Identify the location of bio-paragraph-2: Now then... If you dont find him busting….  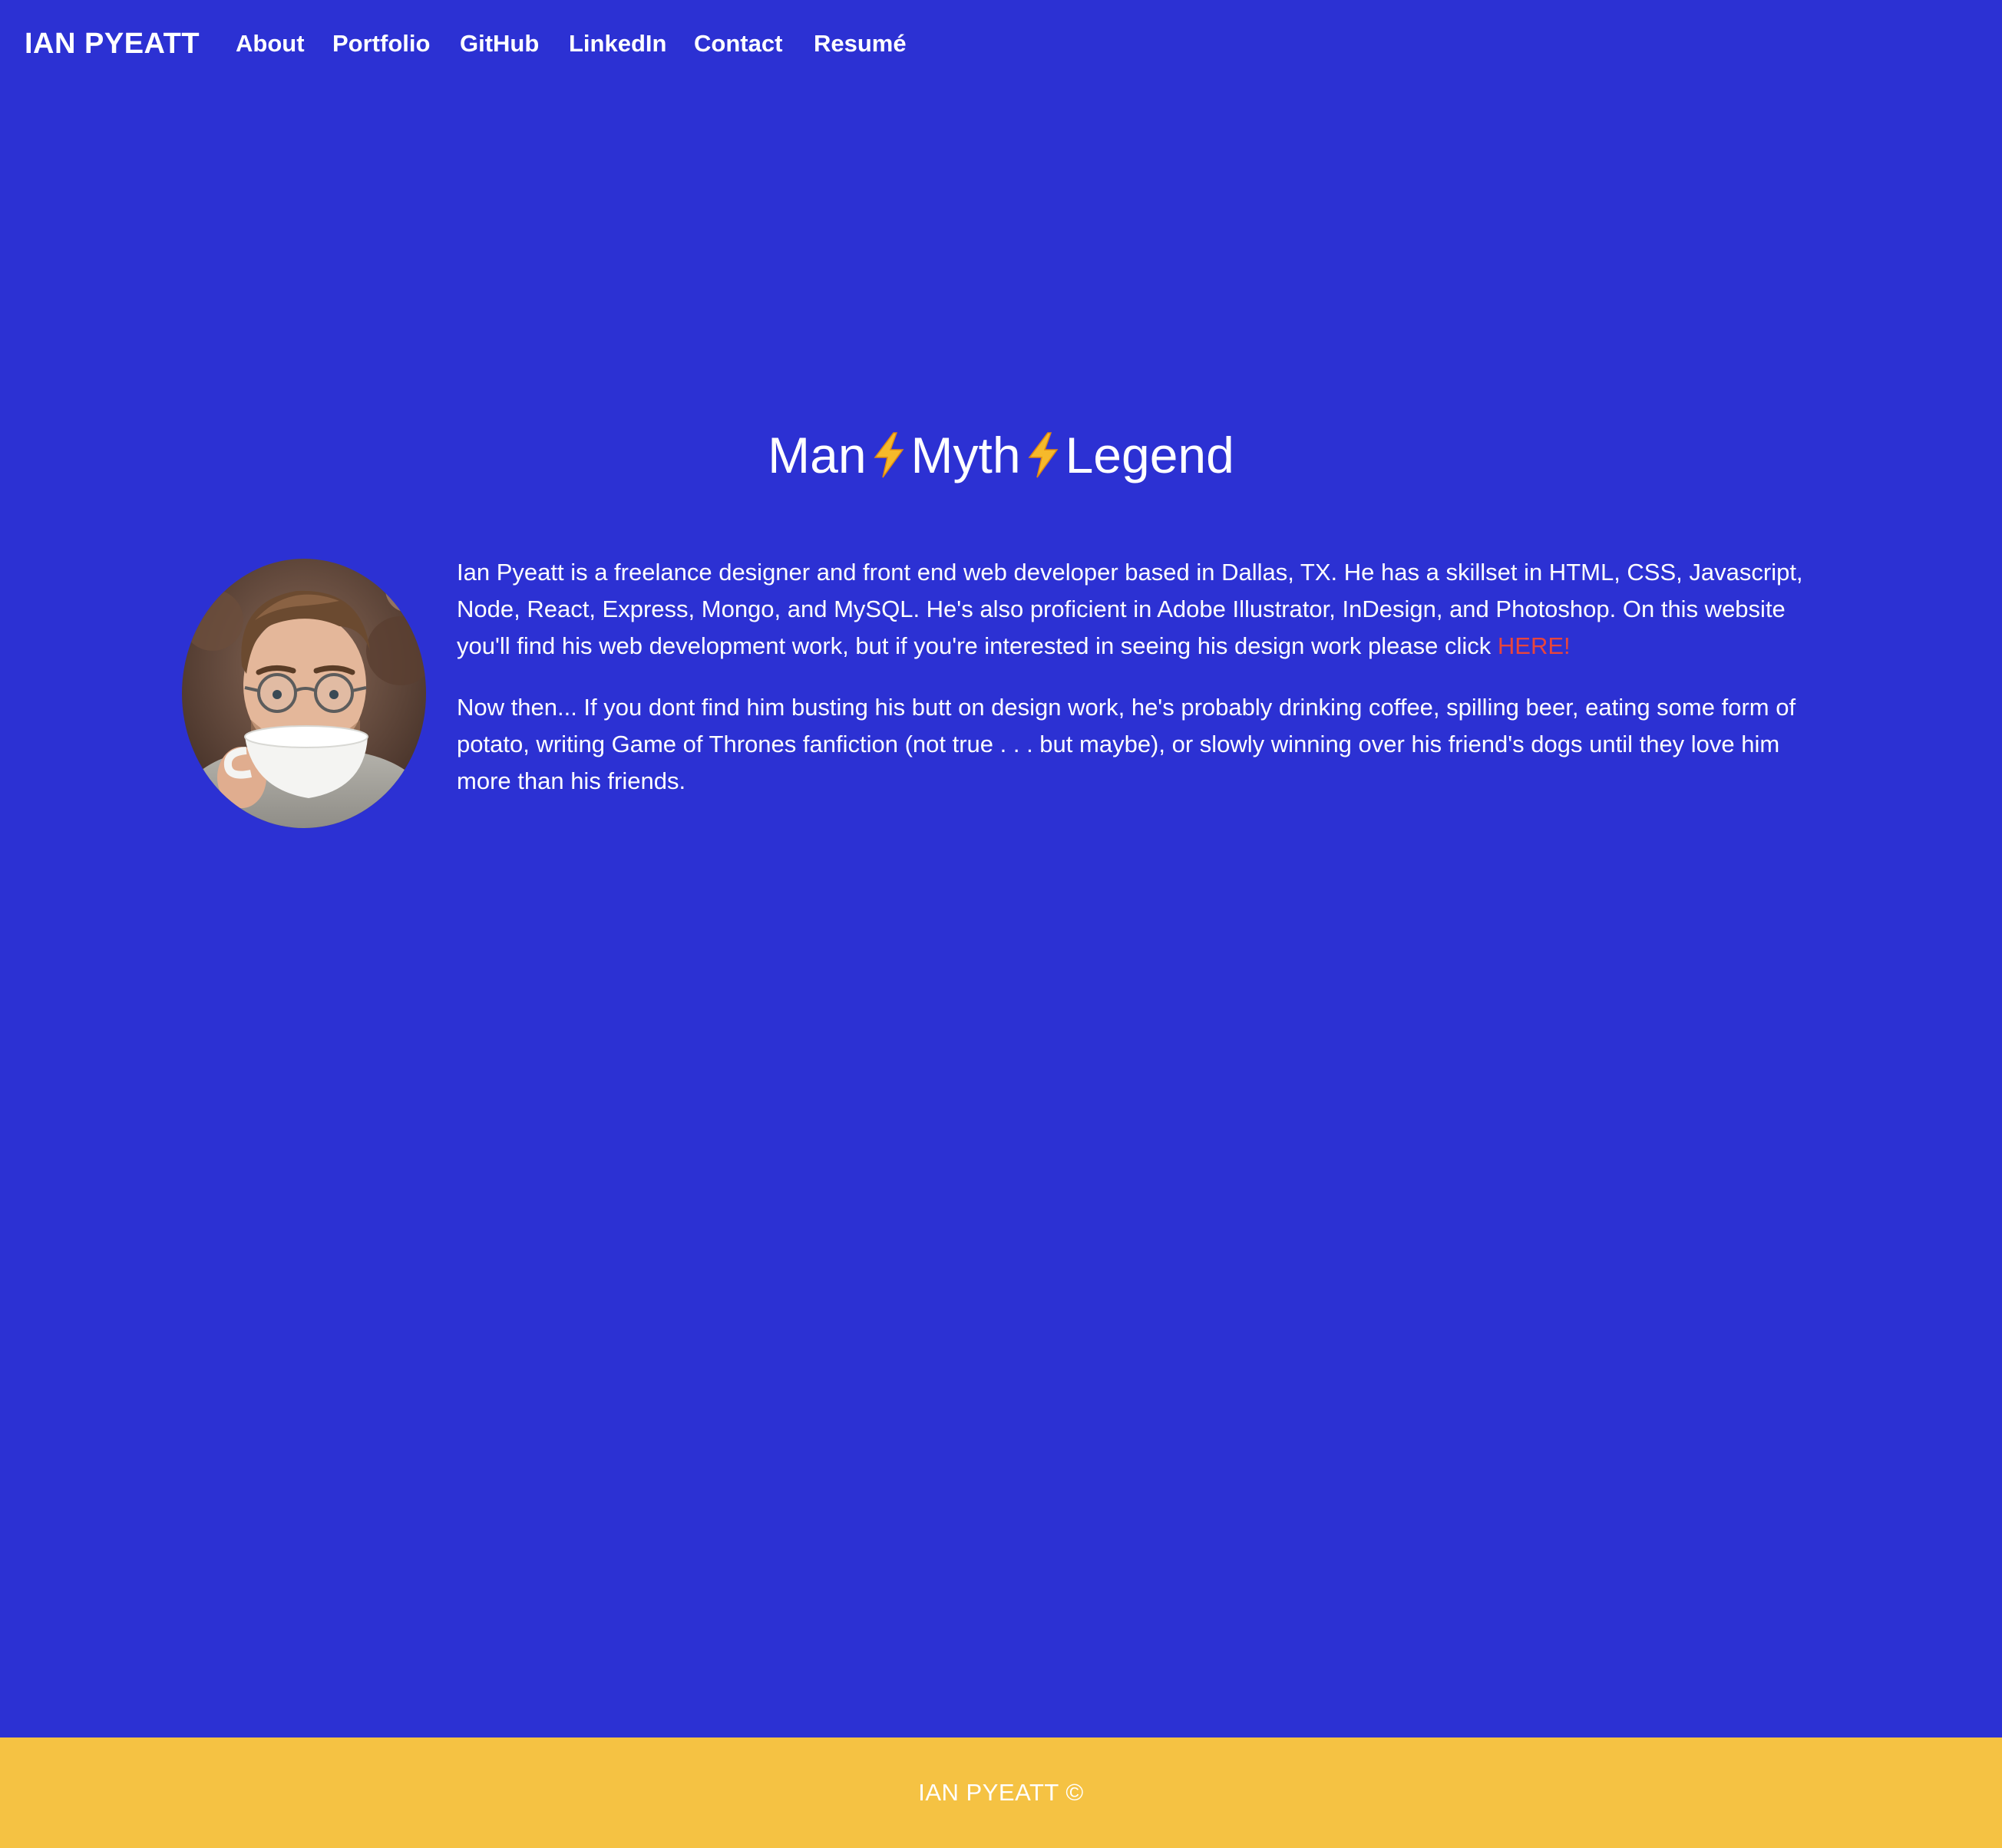
(1126, 744).